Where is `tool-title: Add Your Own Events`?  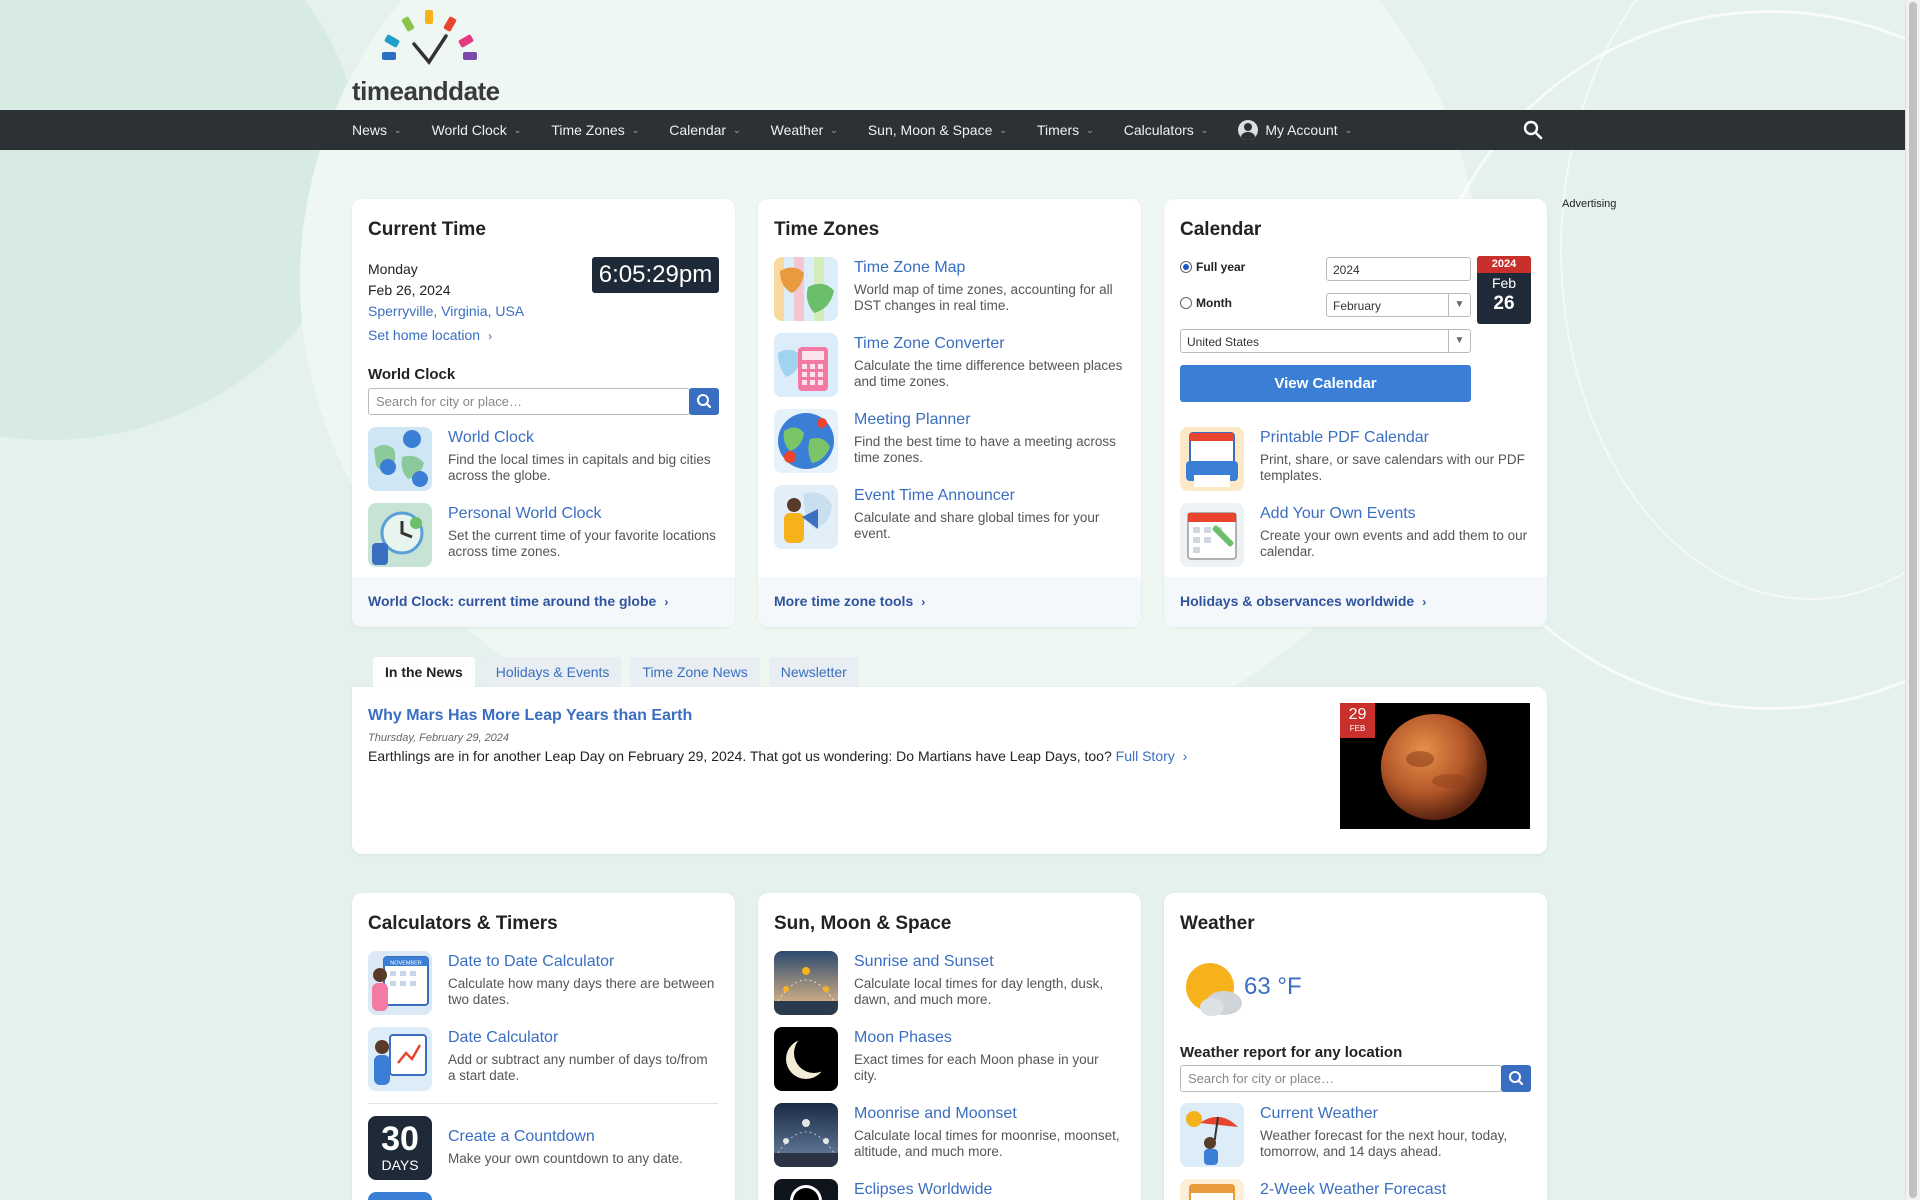
tool-title: Add Your Own Events is located at coordinates (1338, 514).